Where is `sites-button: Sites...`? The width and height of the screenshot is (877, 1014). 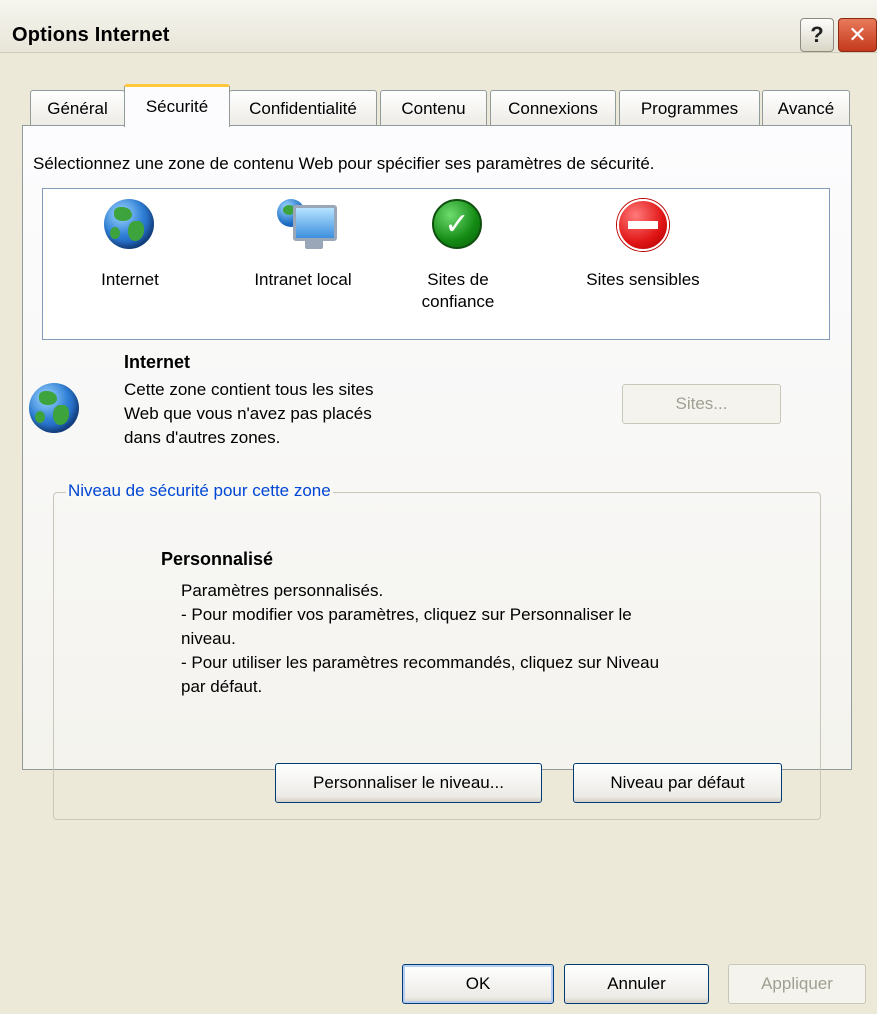 sites-button: Sites... is located at coordinates (701, 404).